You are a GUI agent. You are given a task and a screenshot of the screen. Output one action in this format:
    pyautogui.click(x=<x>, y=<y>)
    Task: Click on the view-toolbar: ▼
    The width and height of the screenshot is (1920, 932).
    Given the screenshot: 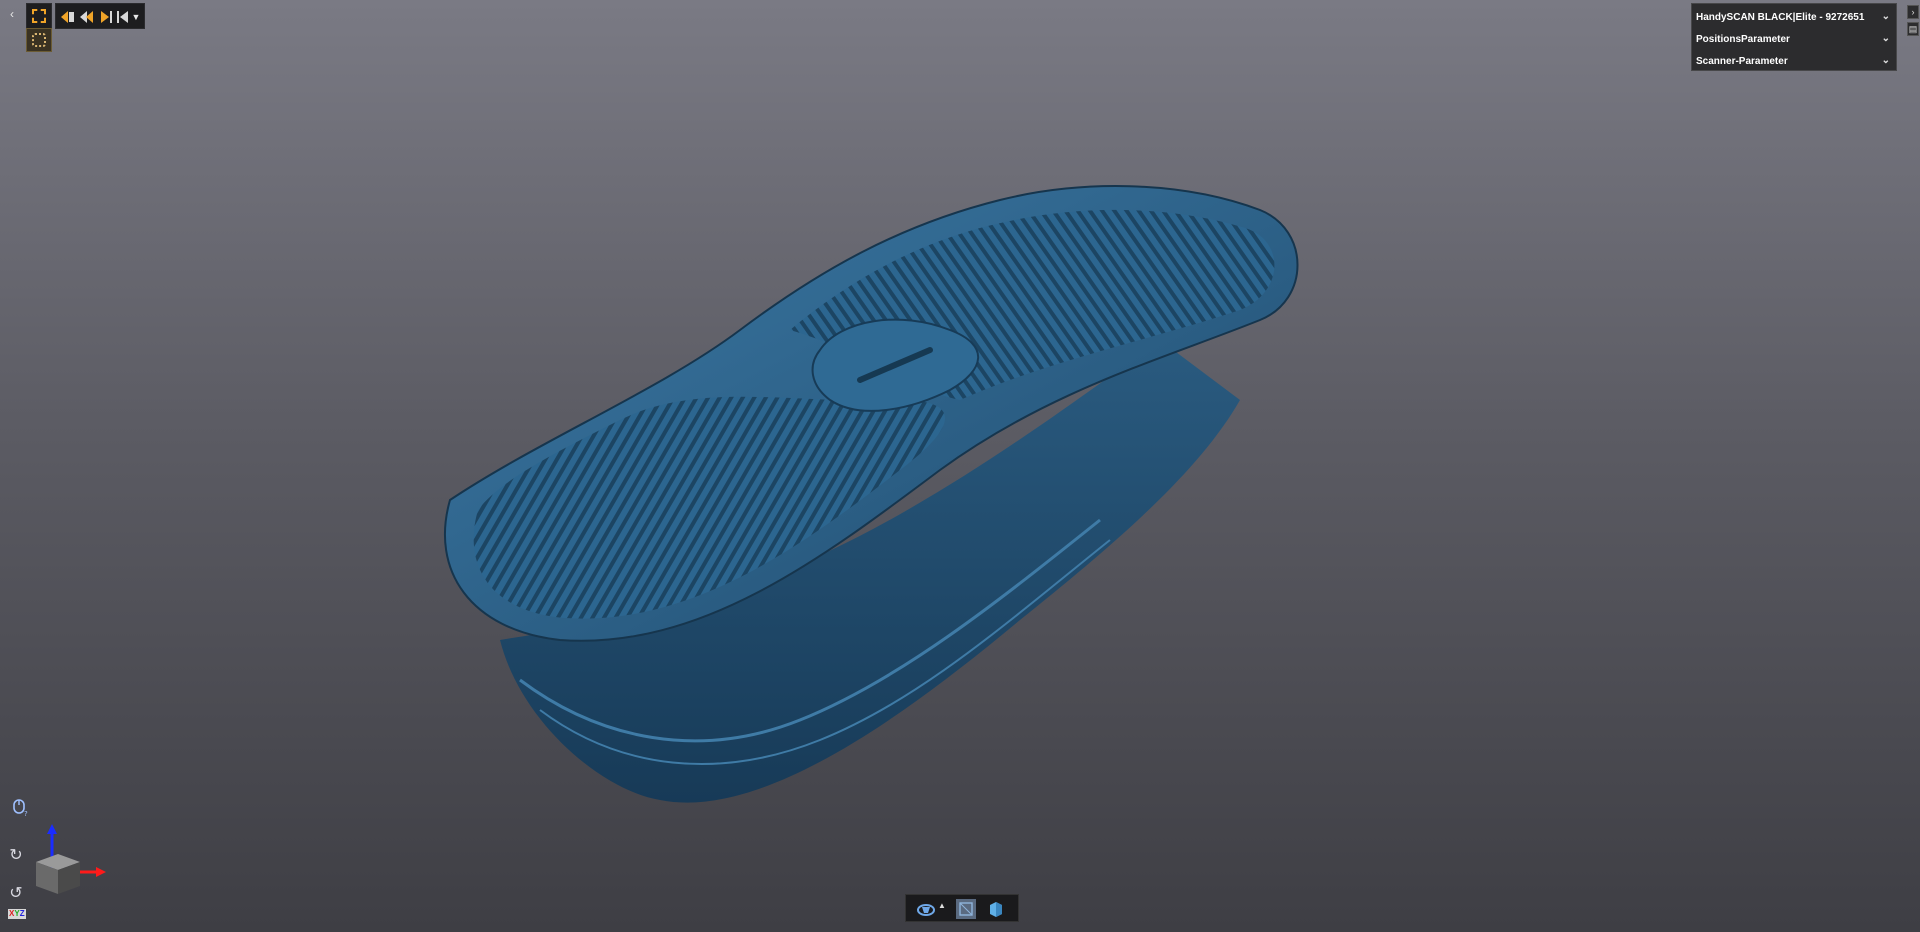 What is the action you would take?
    pyautogui.click(x=100, y=16)
    